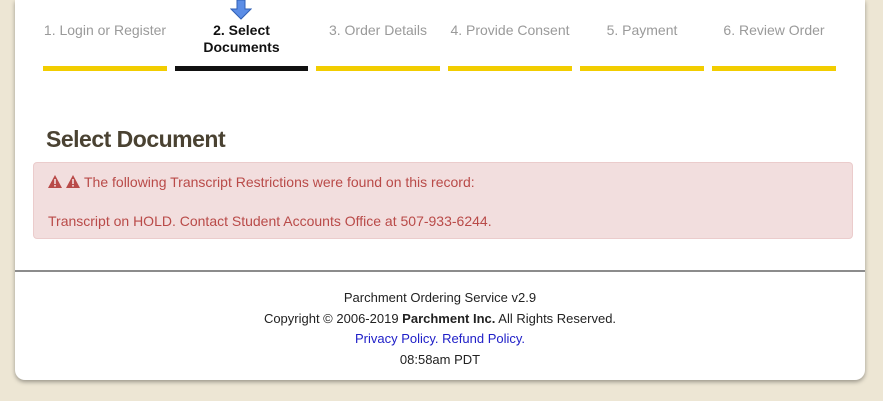 The height and width of the screenshot is (401, 883). Describe the element at coordinates (241, 10) in the screenshot. I see `arrow-down-icon` at that location.